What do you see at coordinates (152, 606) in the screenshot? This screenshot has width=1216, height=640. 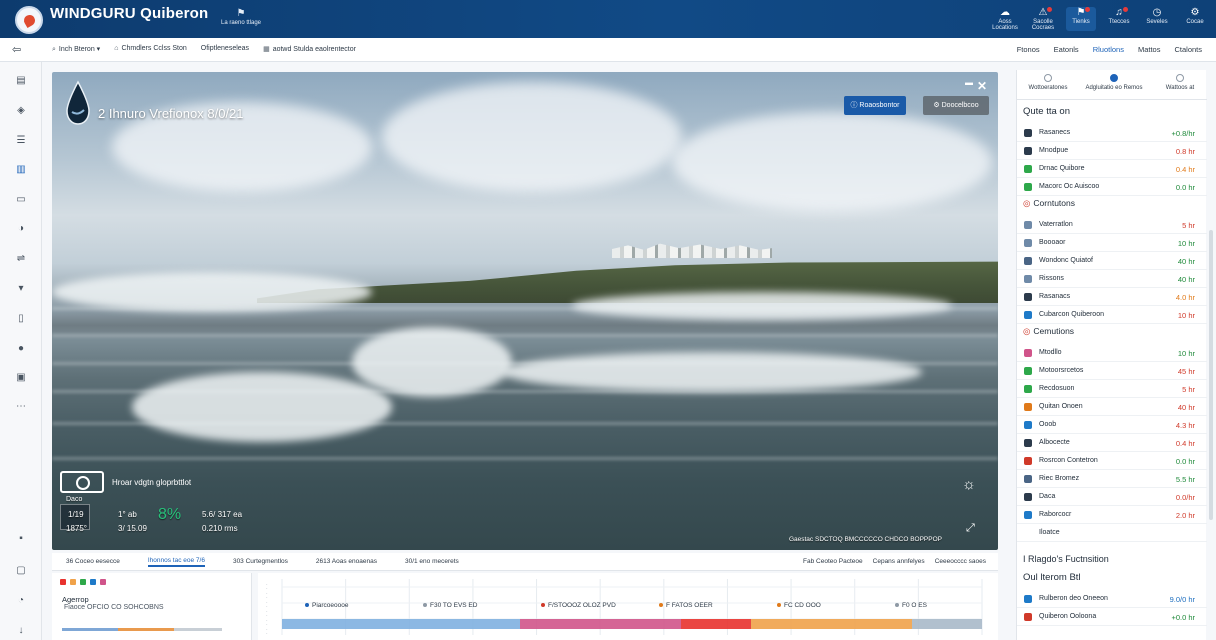 I see `bottom-summary-panel: Agerrop Fiaoce OFCIO CO SOHCOBNS` at bounding box center [152, 606].